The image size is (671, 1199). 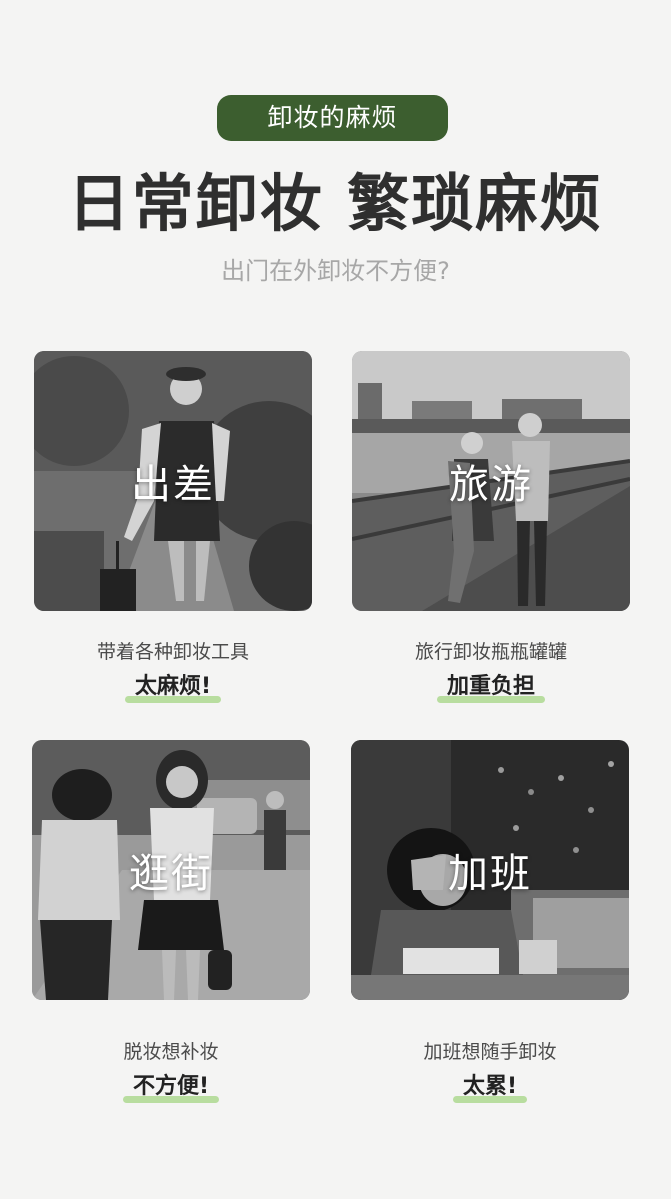 I want to click on card-business-trip: 出差, so click(x=173, y=481).